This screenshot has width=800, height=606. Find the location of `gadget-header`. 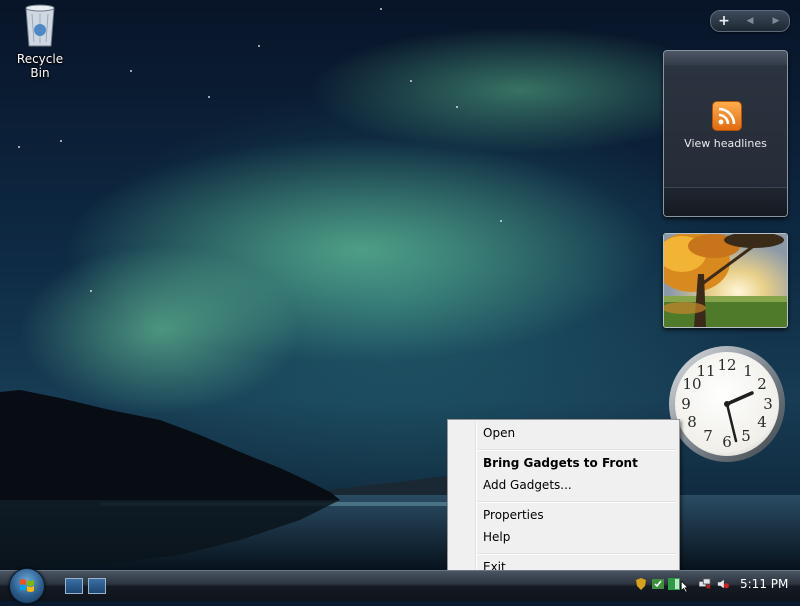

gadget-header is located at coordinates (725, 58).